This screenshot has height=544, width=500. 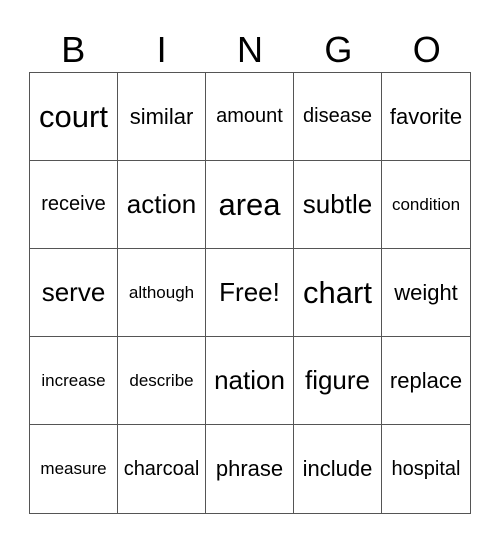 I want to click on bingo-cell: chart, so click(x=338, y=293).